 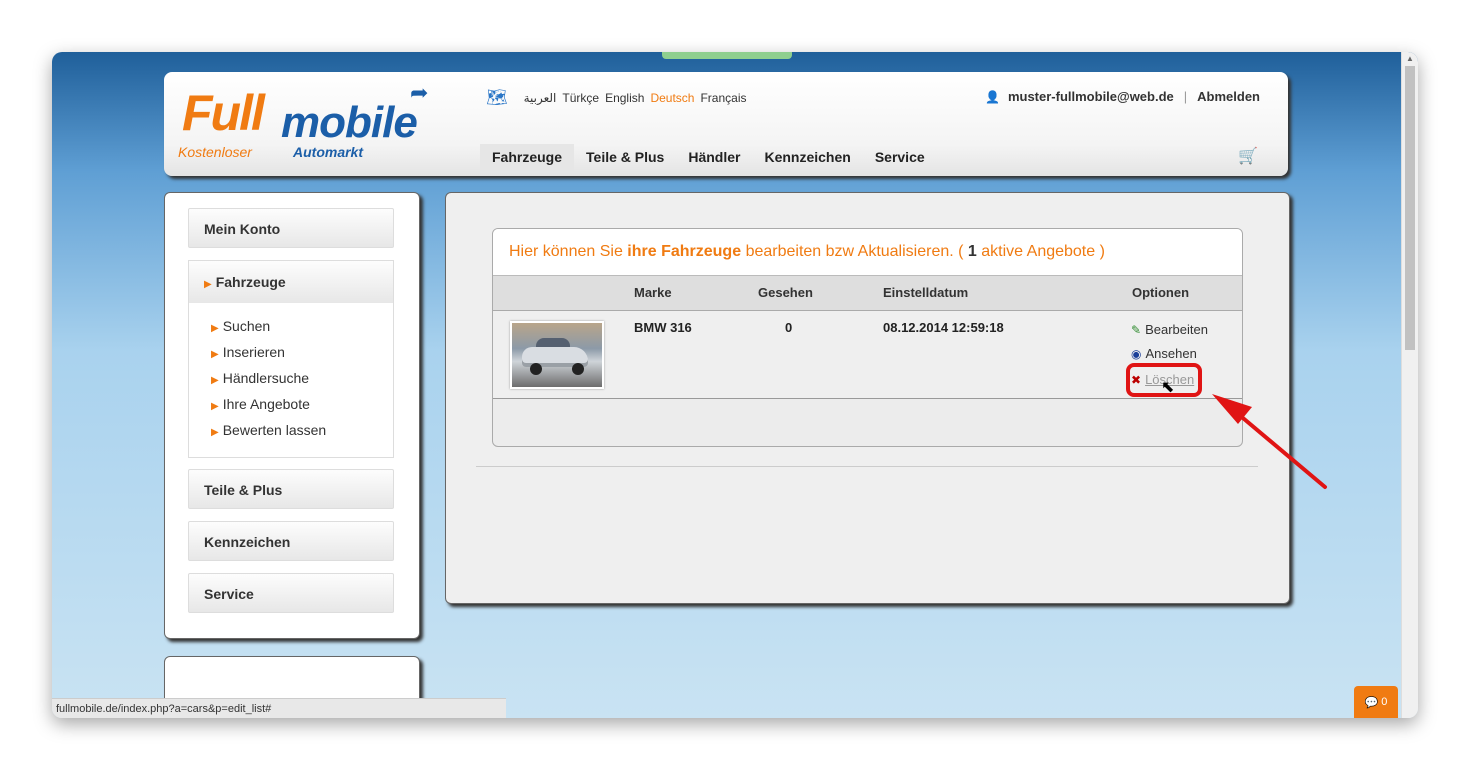 What do you see at coordinates (302, 326) in the screenshot?
I see `sidebar-subitem-suchen: ▶ Suchen` at bounding box center [302, 326].